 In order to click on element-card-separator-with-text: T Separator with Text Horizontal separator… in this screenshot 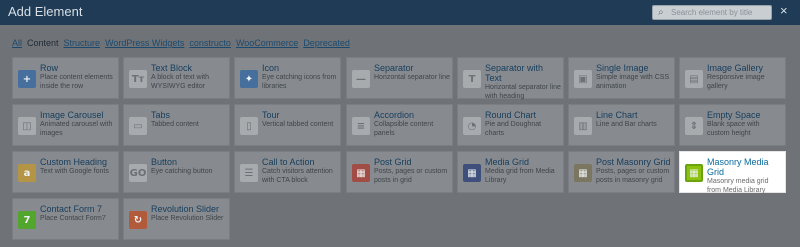, I will do `click(510, 78)`.